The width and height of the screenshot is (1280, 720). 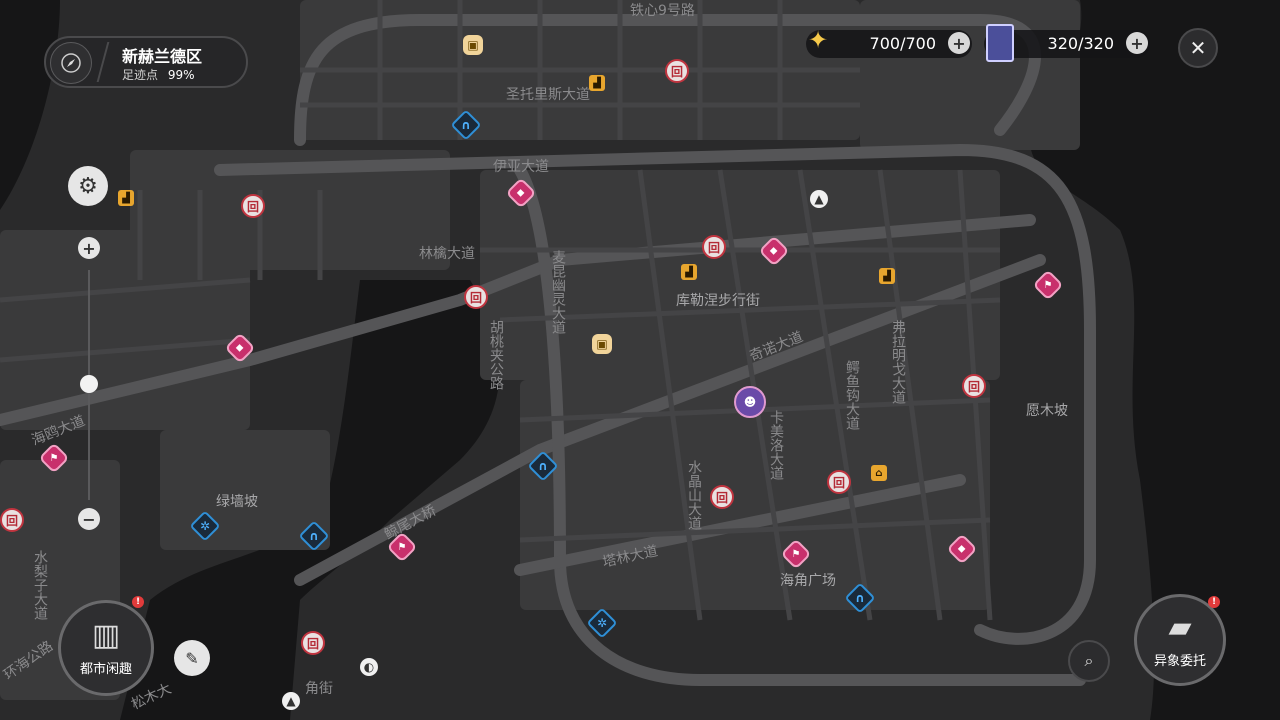 I want to click on notes-button: ✎, so click(x=192, y=658).